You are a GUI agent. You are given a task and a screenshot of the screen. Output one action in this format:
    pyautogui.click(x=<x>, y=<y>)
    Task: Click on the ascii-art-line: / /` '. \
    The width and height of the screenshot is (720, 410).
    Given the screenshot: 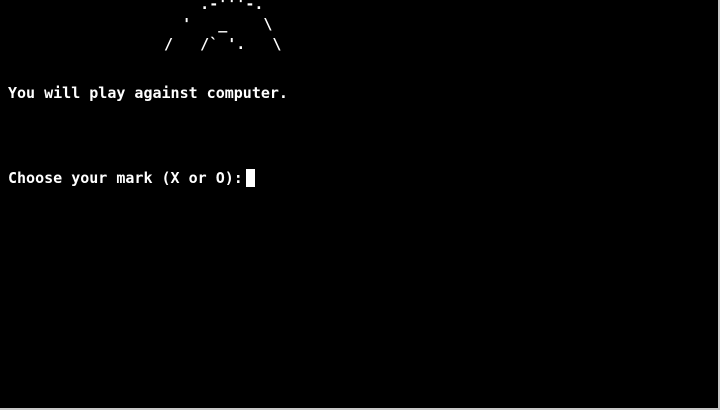 What is the action you would take?
    pyautogui.click(x=214, y=44)
    